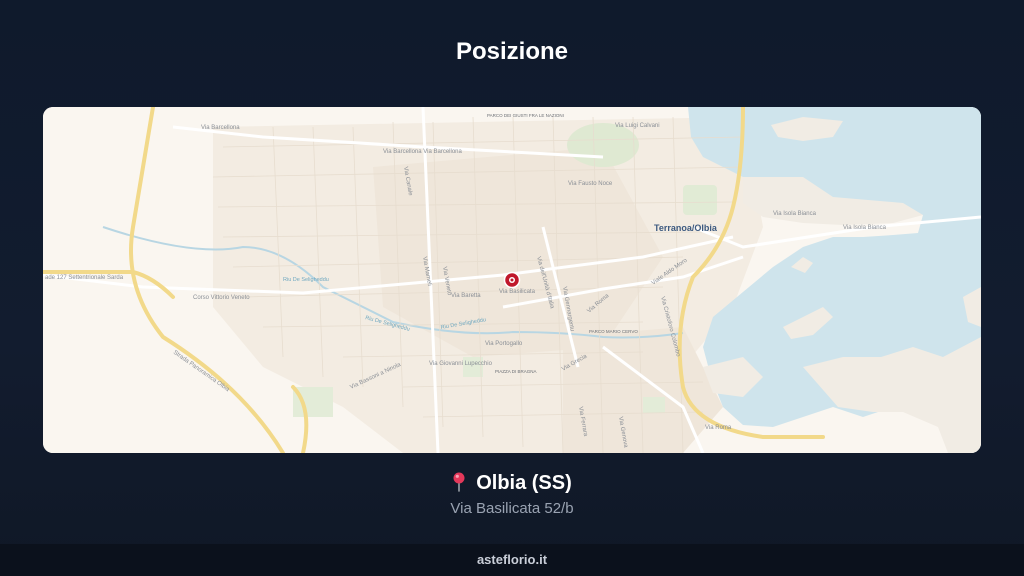 Image resolution: width=1024 pixels, height=576 pixels. I want to click on location-title: Olbia (SS), so click(512, 483).